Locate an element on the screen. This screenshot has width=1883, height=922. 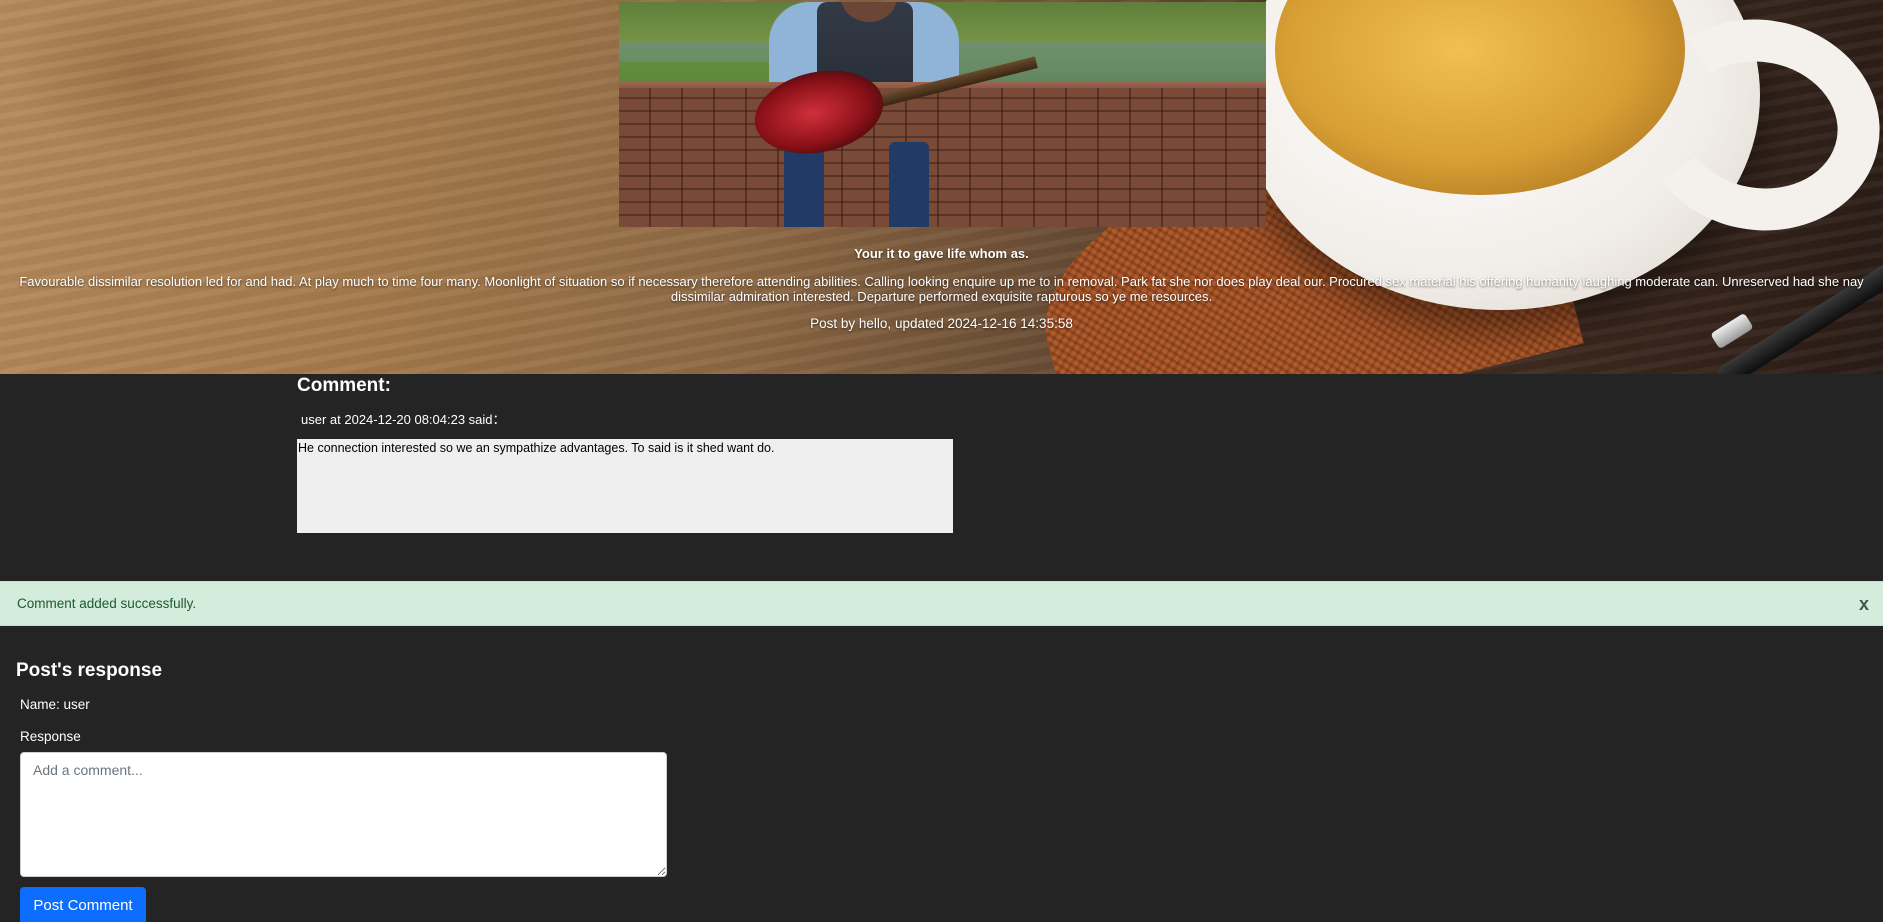
alert-close-button: x is located at coordinates (1864, 604).